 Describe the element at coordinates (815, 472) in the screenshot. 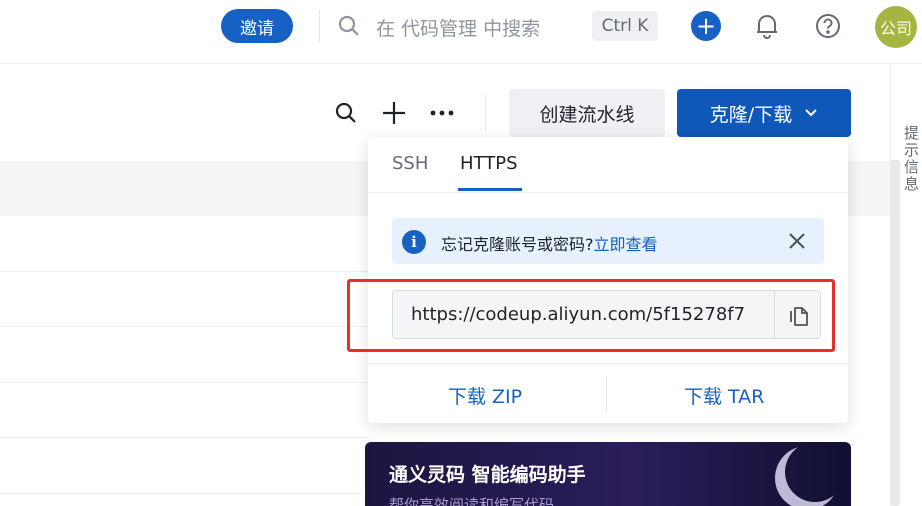

I see `moon-decoration` at that location.